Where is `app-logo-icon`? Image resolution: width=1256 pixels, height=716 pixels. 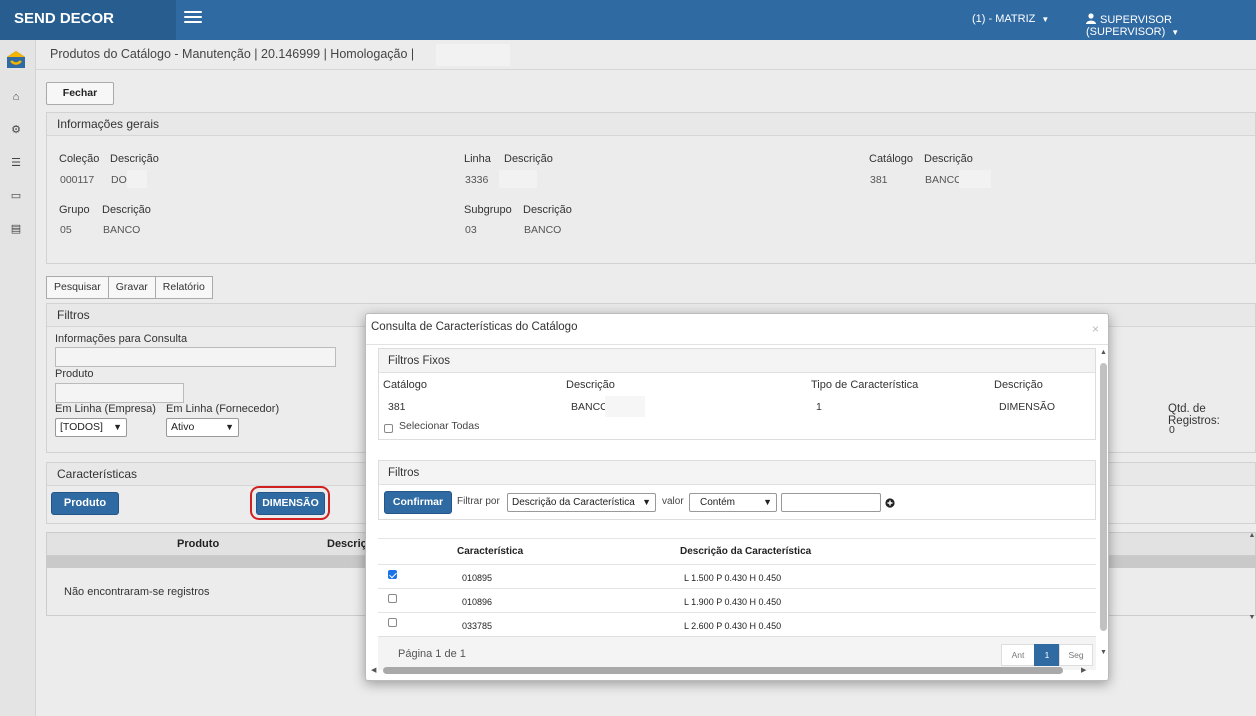
app-logo-icon is located at coordinates (16, 60).